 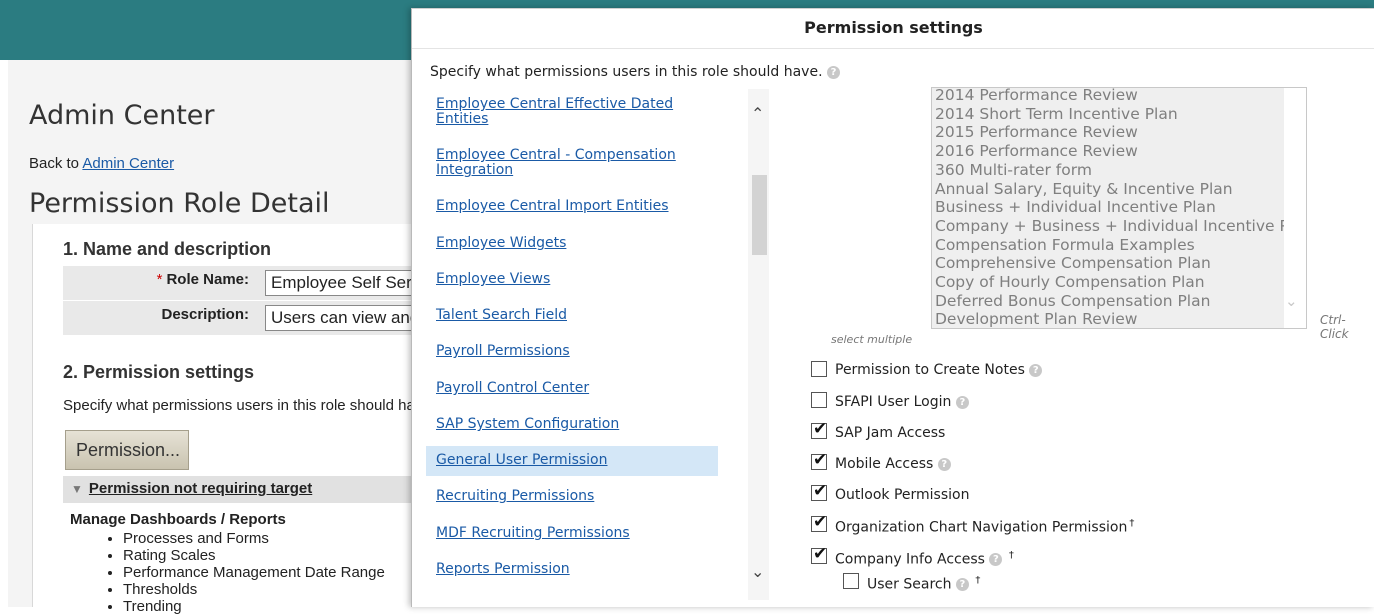 I want to click on sap-jam-label: SAP Jam Access, so click(x=890, y=433).